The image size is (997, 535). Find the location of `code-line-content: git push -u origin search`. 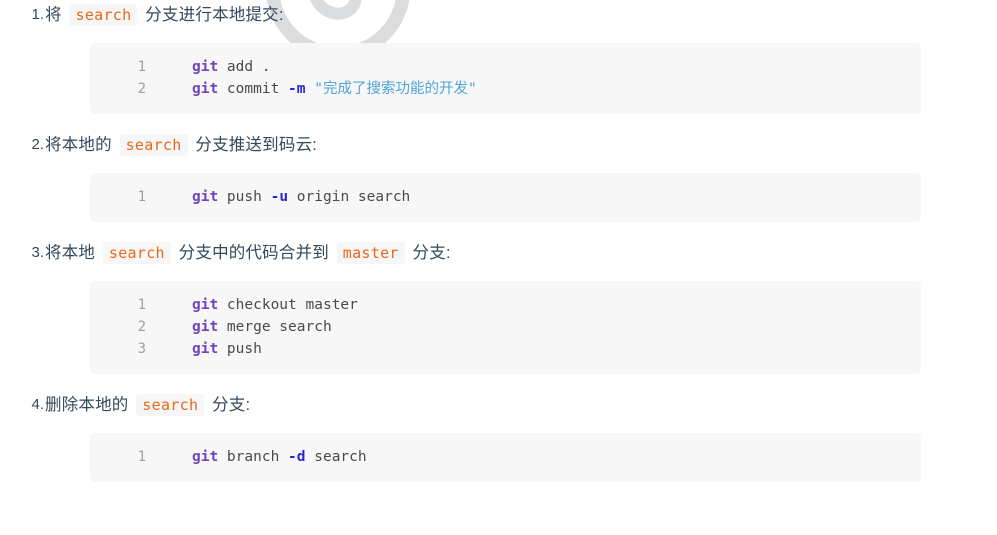

code-line-content: git push -u origin search is located at coordinates (278, 197).